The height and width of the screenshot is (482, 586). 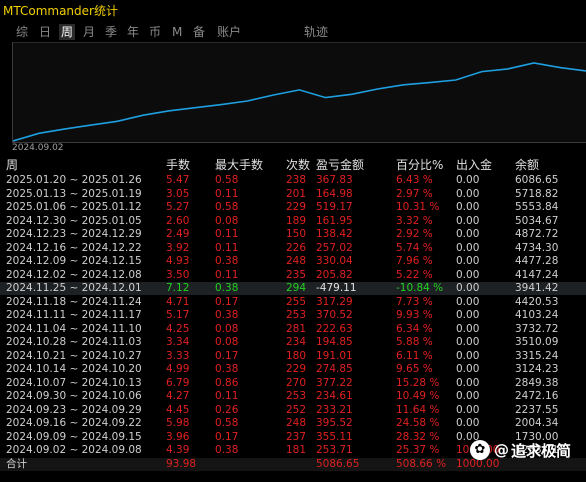 I want to click on total-pct: 508.66 %, so click(x=421, y=463).